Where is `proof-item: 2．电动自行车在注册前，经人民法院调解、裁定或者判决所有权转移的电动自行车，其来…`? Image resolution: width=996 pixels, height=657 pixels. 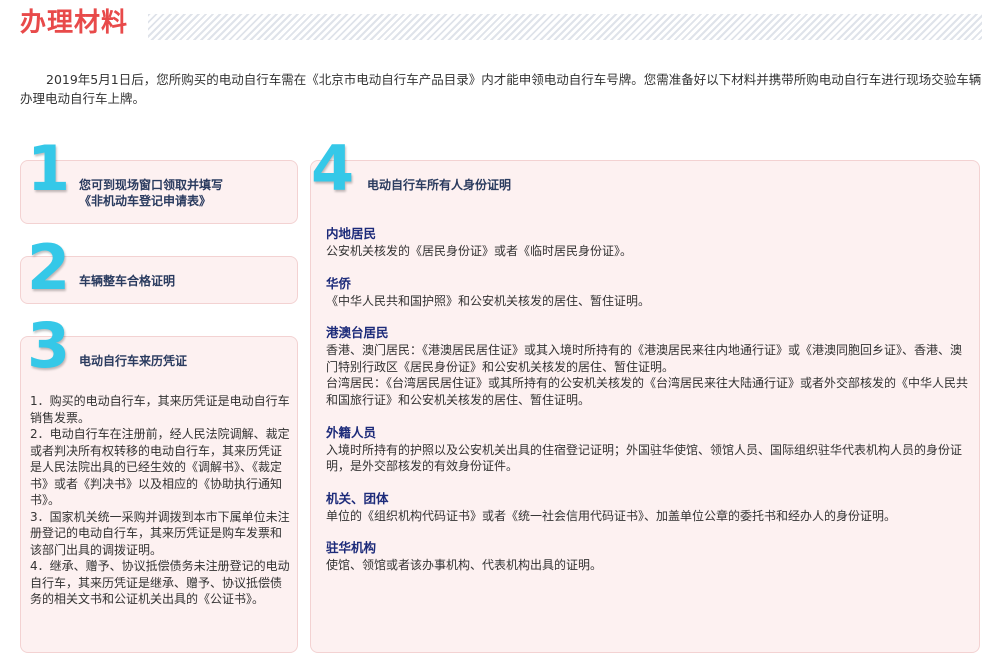 proof-item: 2．电动自行车在注册前，经人民法院调解、裁定或者判决所有权转移的电动自行车，其来… is located at coordinates (160, 467).